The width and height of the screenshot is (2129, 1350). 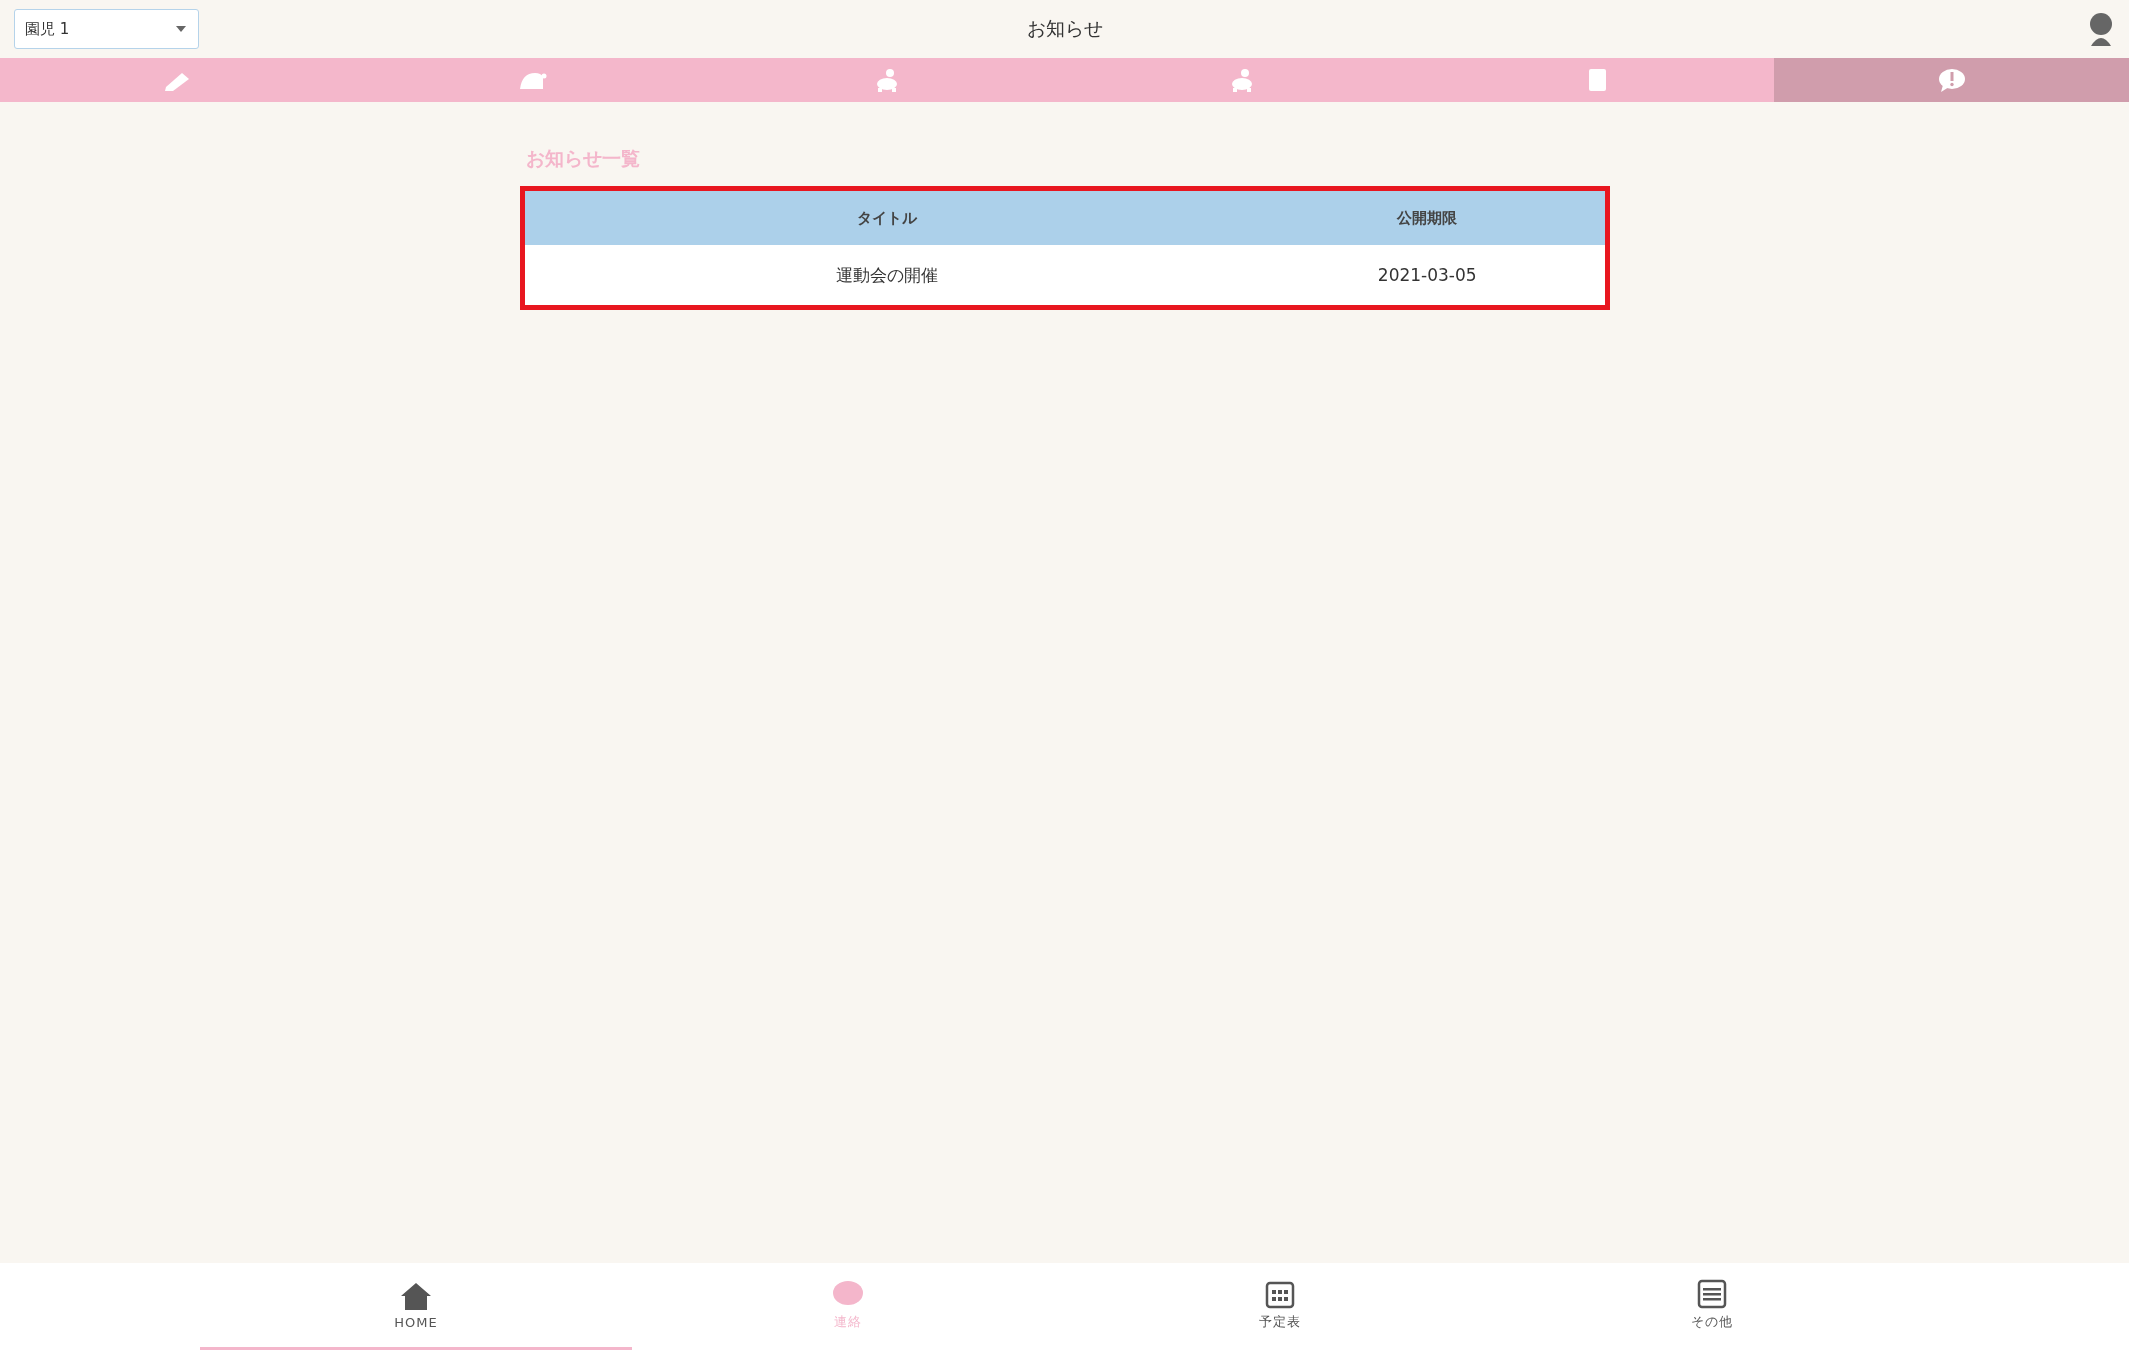 I want to click on bottom-nav-item: HOME, so click(x=416, y=1306).